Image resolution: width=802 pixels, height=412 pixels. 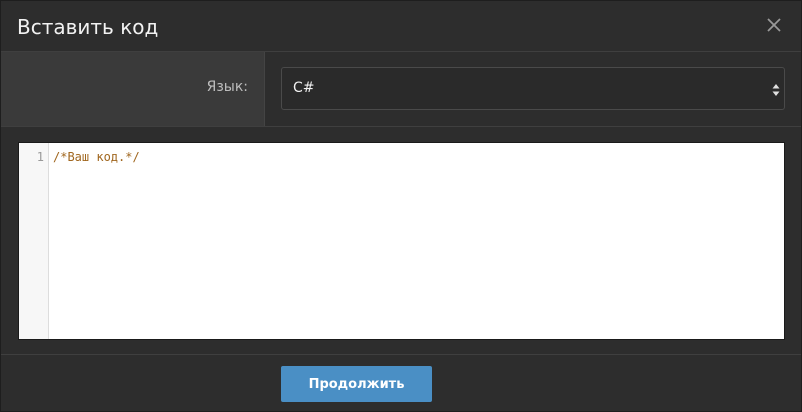 I want to click on close-icon, so click(x=774, y=25).